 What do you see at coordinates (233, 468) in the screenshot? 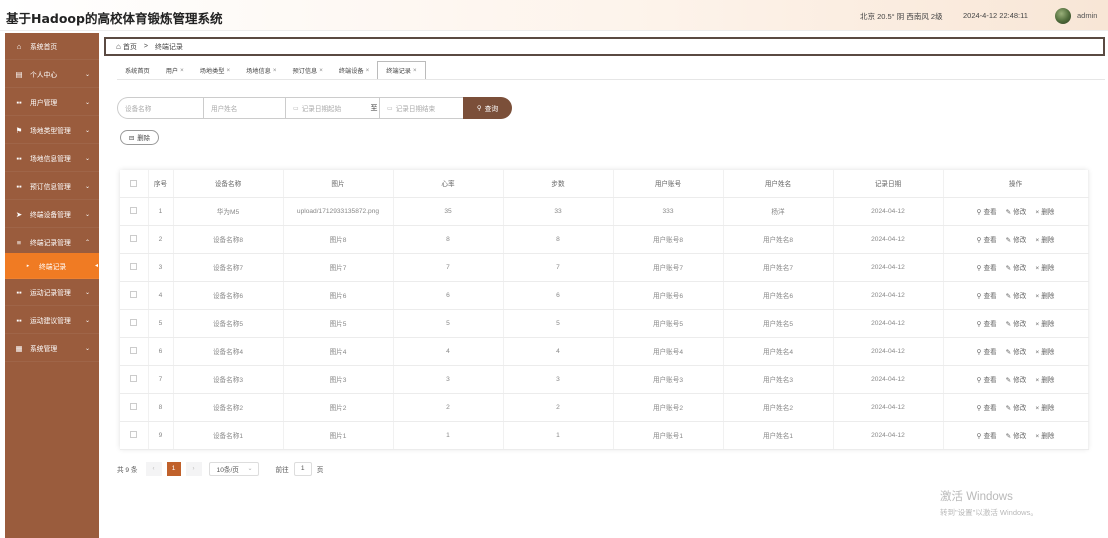
I see `page-size-select: 10条/页 ⌄` at bounding box center [233, 468].